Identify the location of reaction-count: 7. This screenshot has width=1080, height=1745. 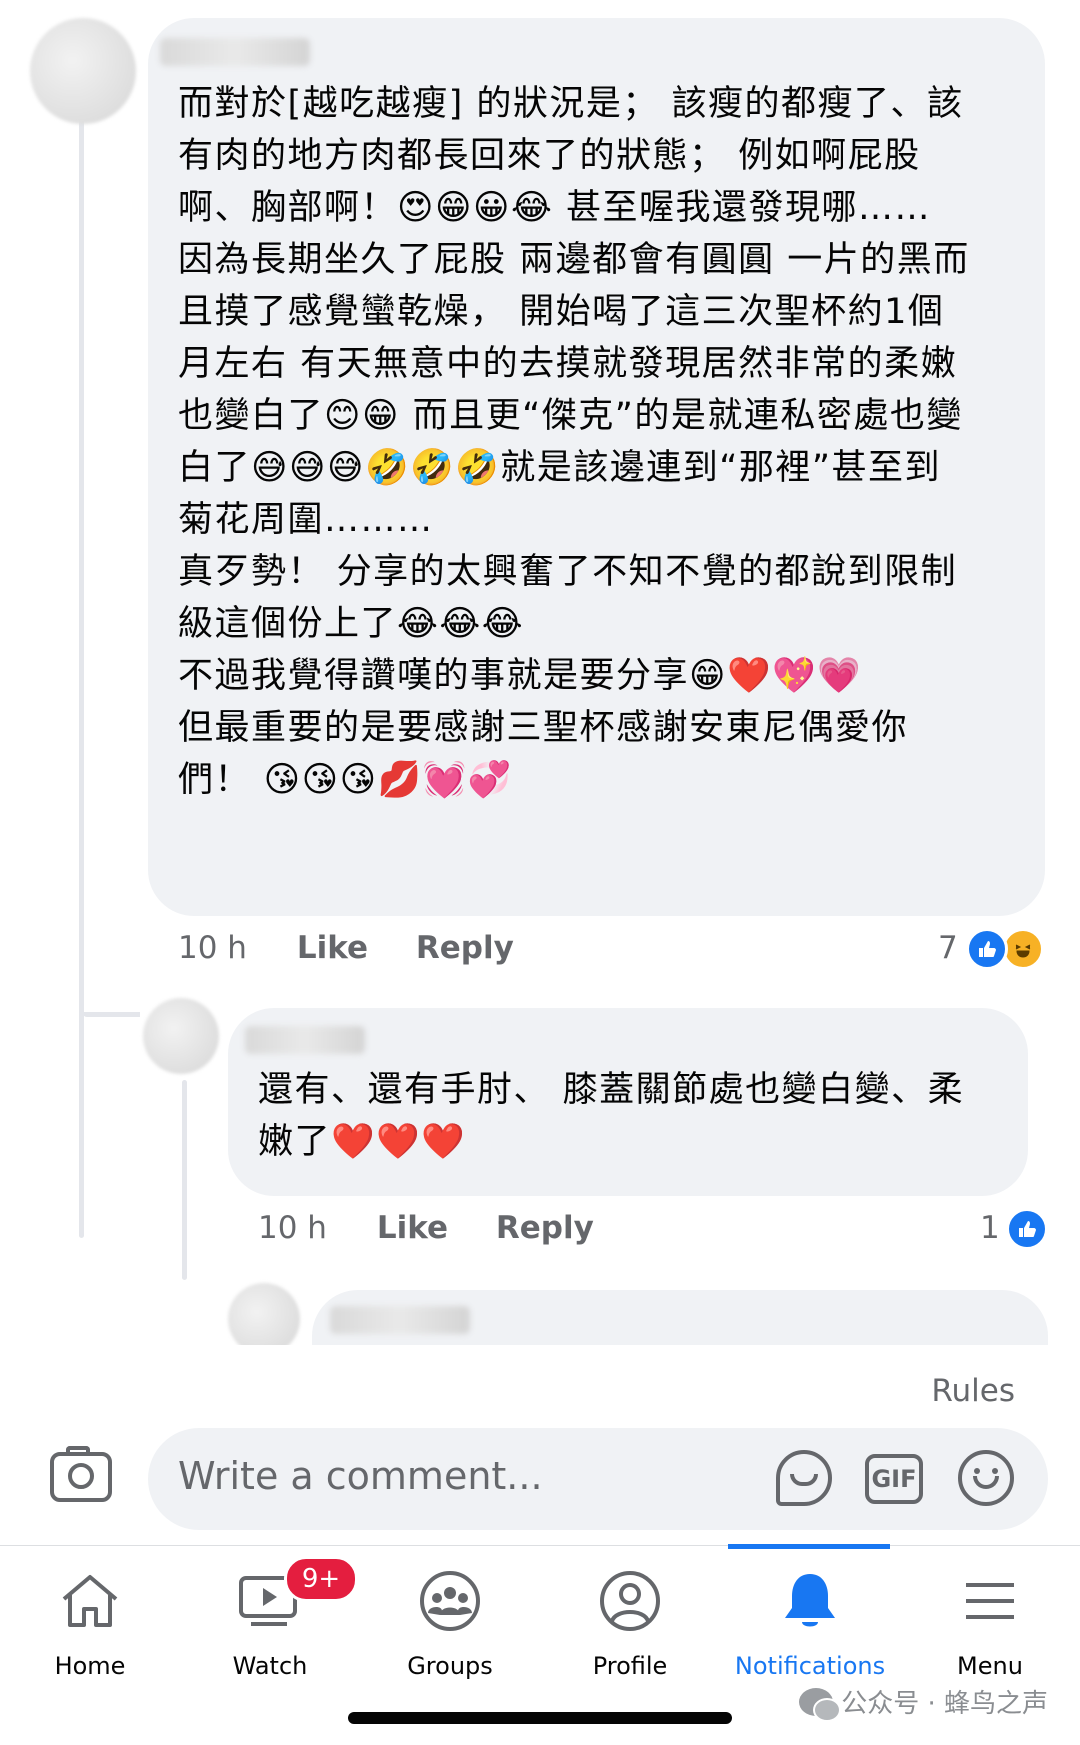
(948, 948).